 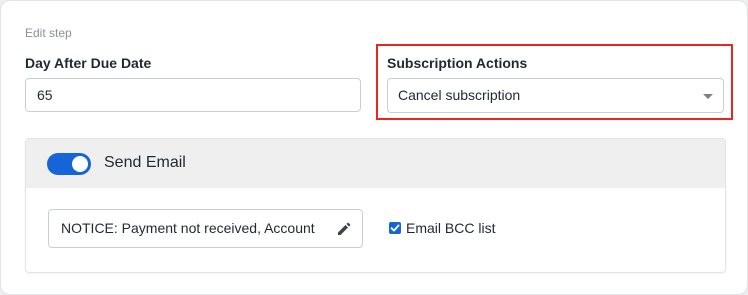 I want to click on checkmark-icon, so click(x=395, y=228).